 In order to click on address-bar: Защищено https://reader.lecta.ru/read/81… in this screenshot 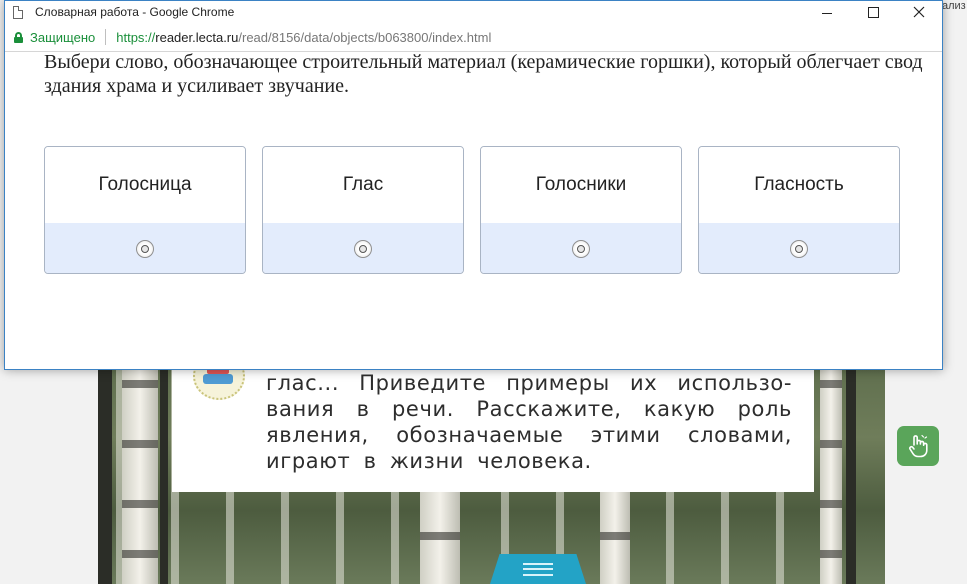, I will do `click(473, 37)`.